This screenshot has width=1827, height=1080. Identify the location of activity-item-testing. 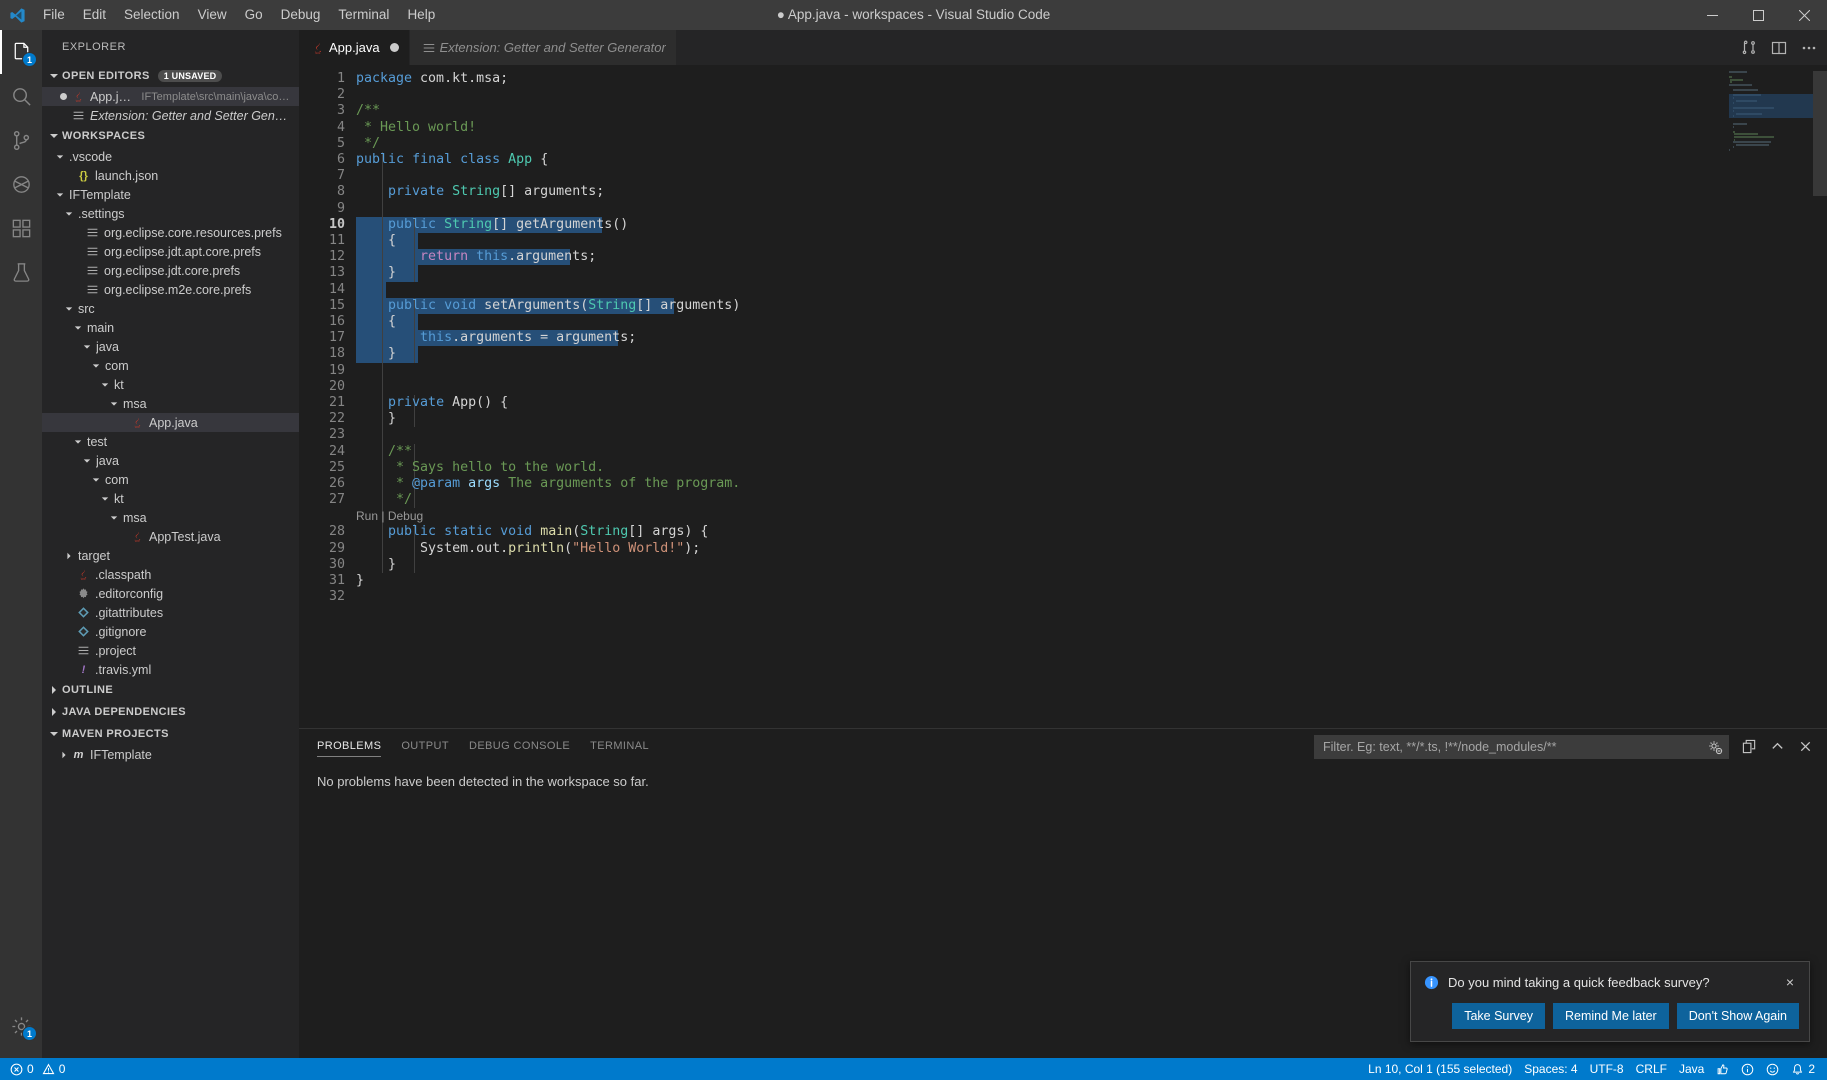
(21, 272).